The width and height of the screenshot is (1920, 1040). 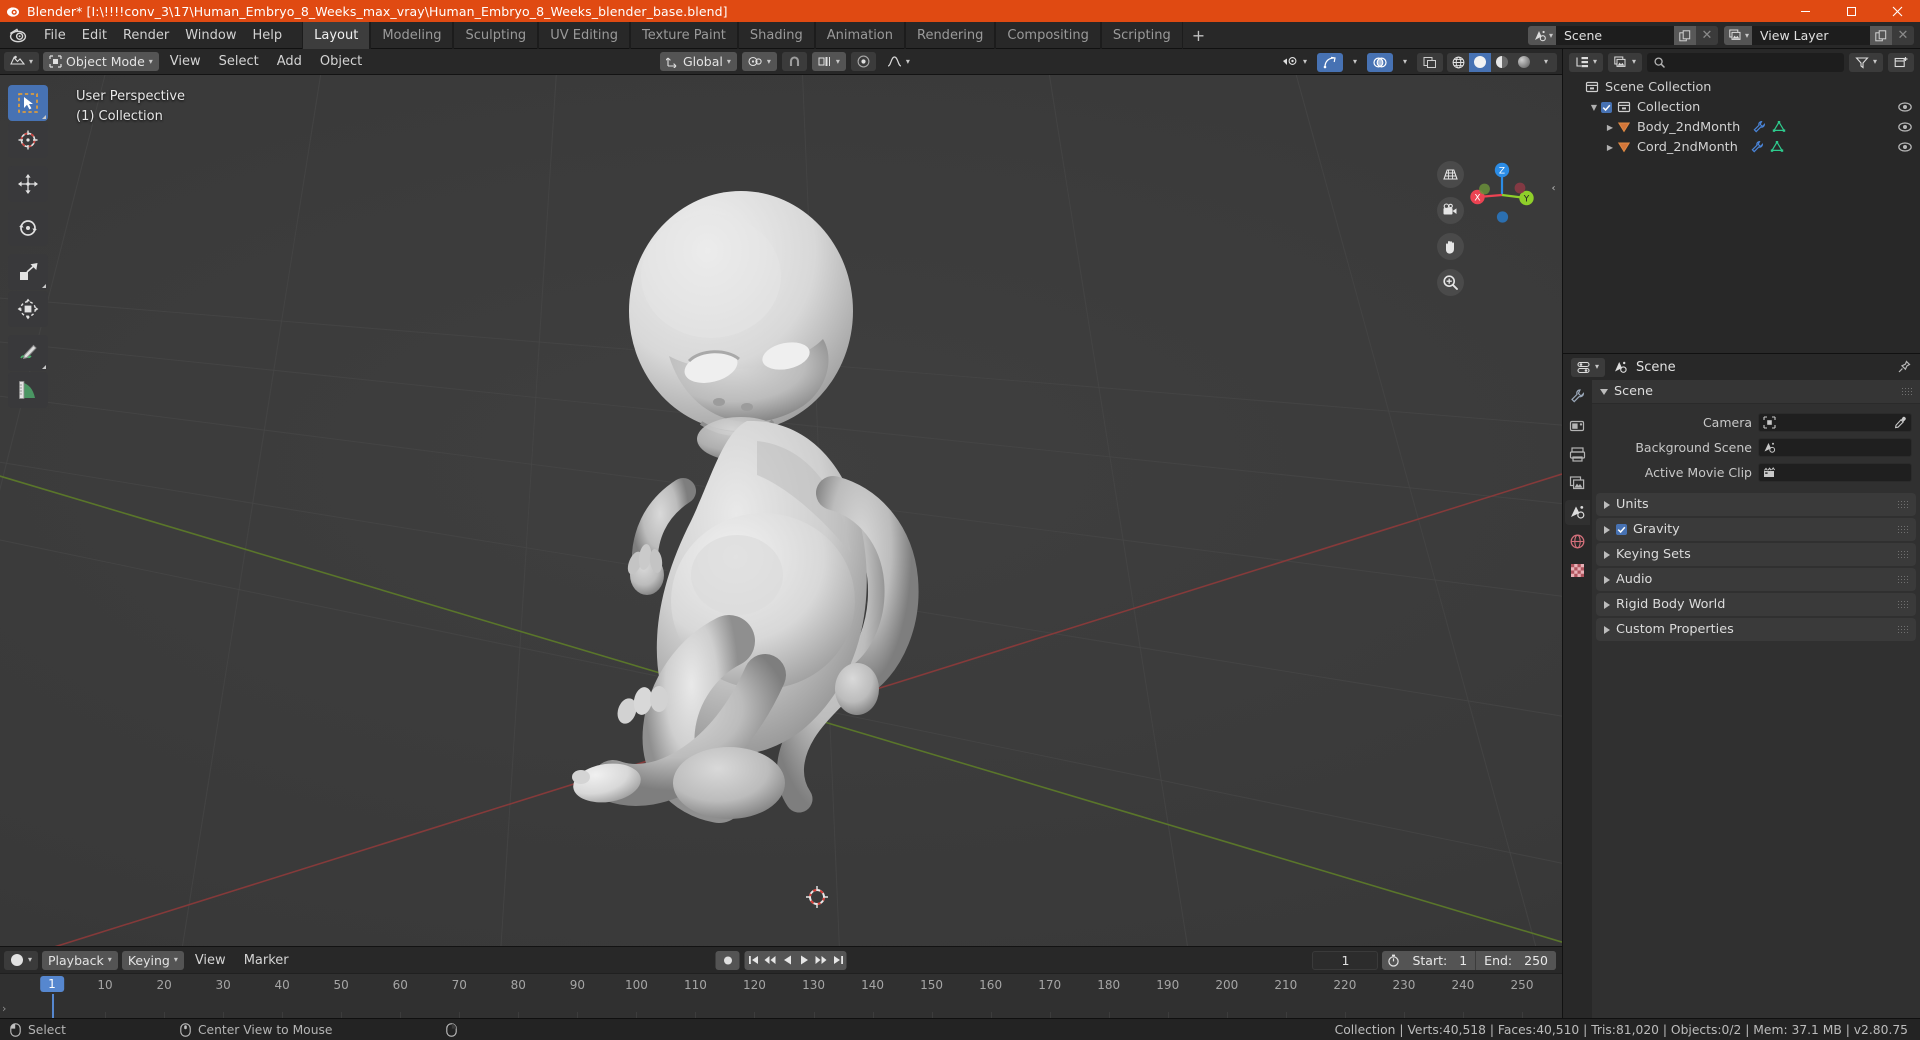 I want to click on tool-scale, so click(x=28, y=272).